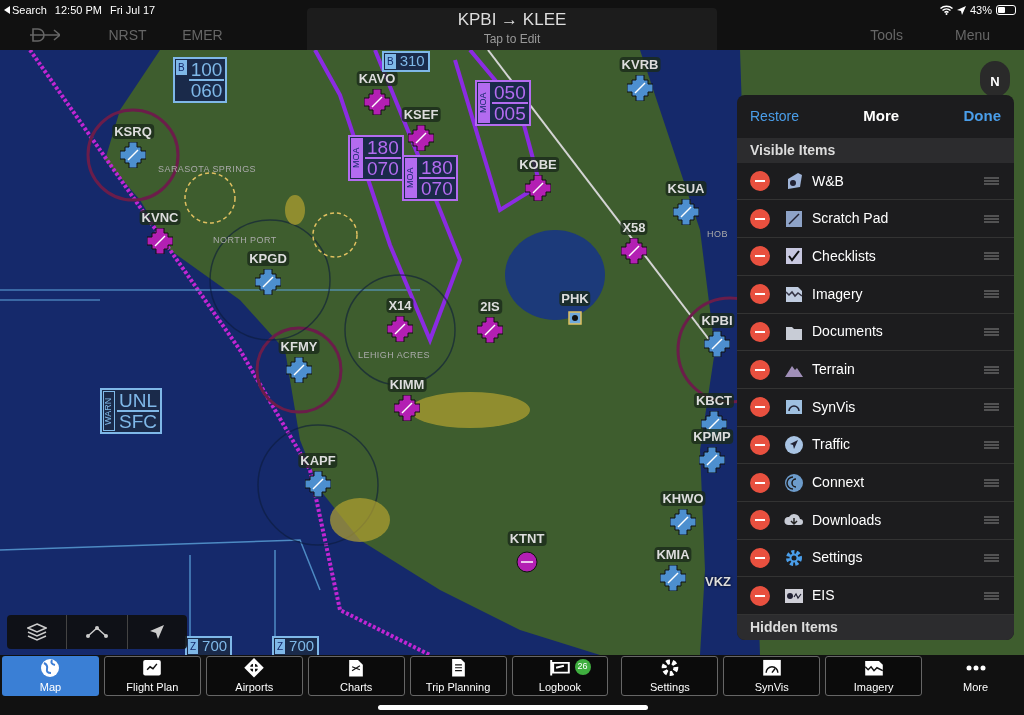  What do you see at coordinates (160, 217) in the screenshot?
I see `airport-label: KVNC` at bounding box center [160, 217].